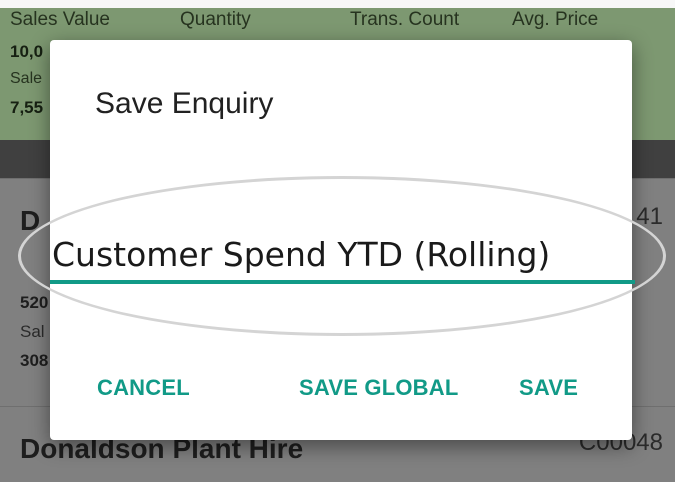  What do you see at coordinates (184, 103) in the screenshot?
I see `dialog-title: Save Enquiry` at bounding box center [184, 103].